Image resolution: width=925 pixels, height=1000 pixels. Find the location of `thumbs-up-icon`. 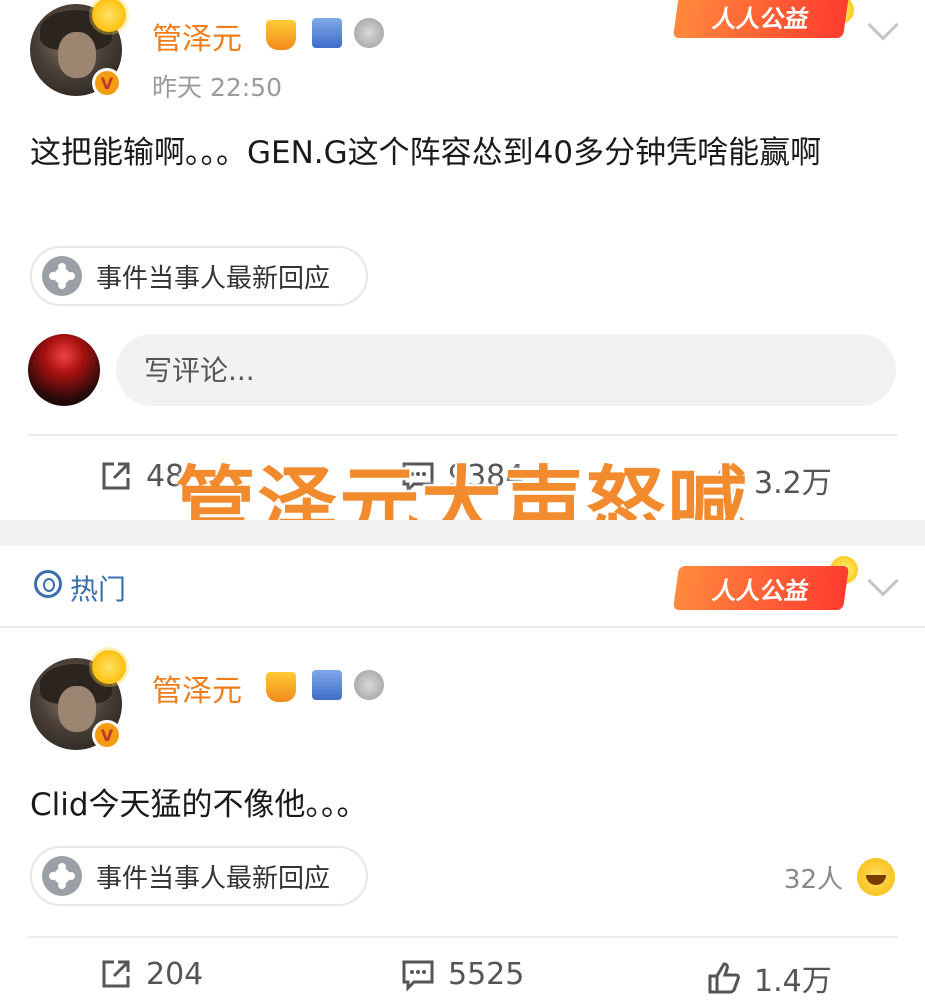

thumbs-up-icon is located at coordinates (724, 978).